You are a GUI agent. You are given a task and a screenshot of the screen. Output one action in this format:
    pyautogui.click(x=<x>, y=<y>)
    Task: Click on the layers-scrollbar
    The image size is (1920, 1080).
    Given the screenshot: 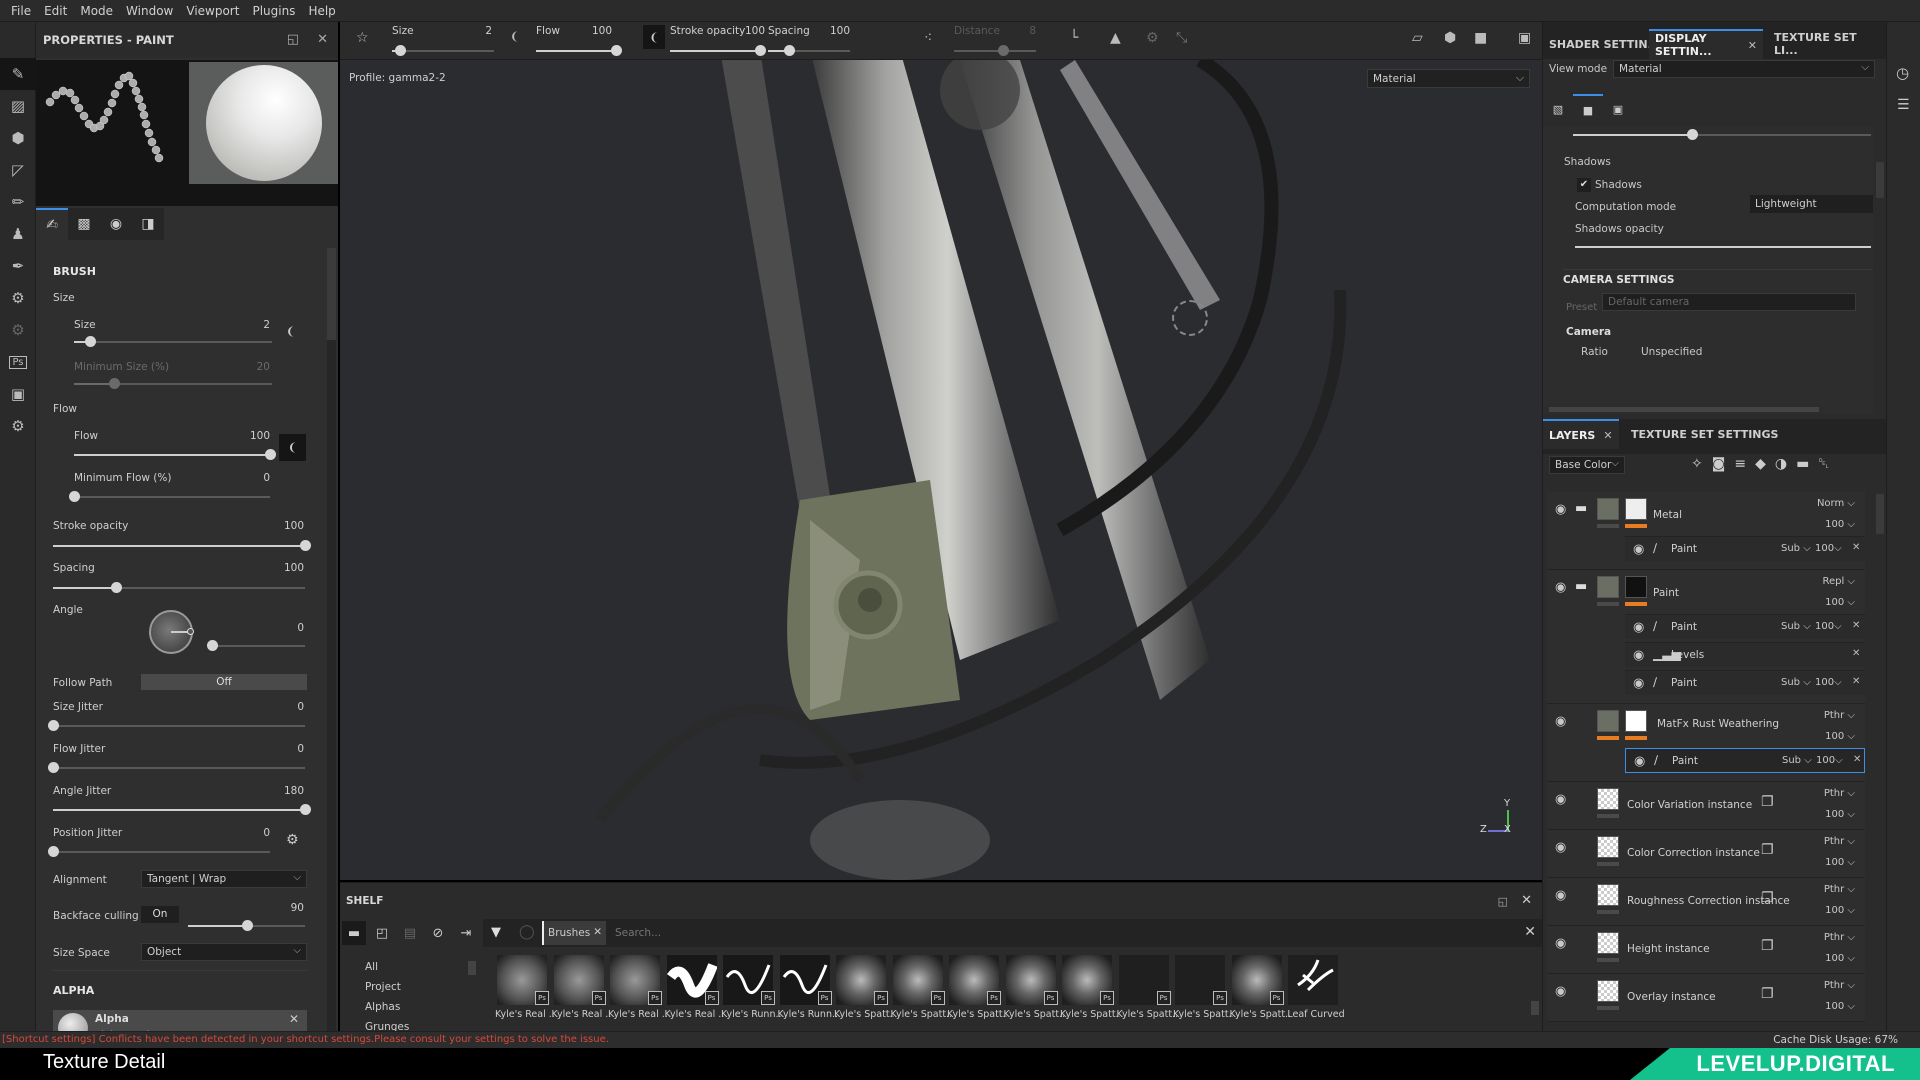 What is the action you would take?
    pyautogui.click(x=1880, y=514)
    